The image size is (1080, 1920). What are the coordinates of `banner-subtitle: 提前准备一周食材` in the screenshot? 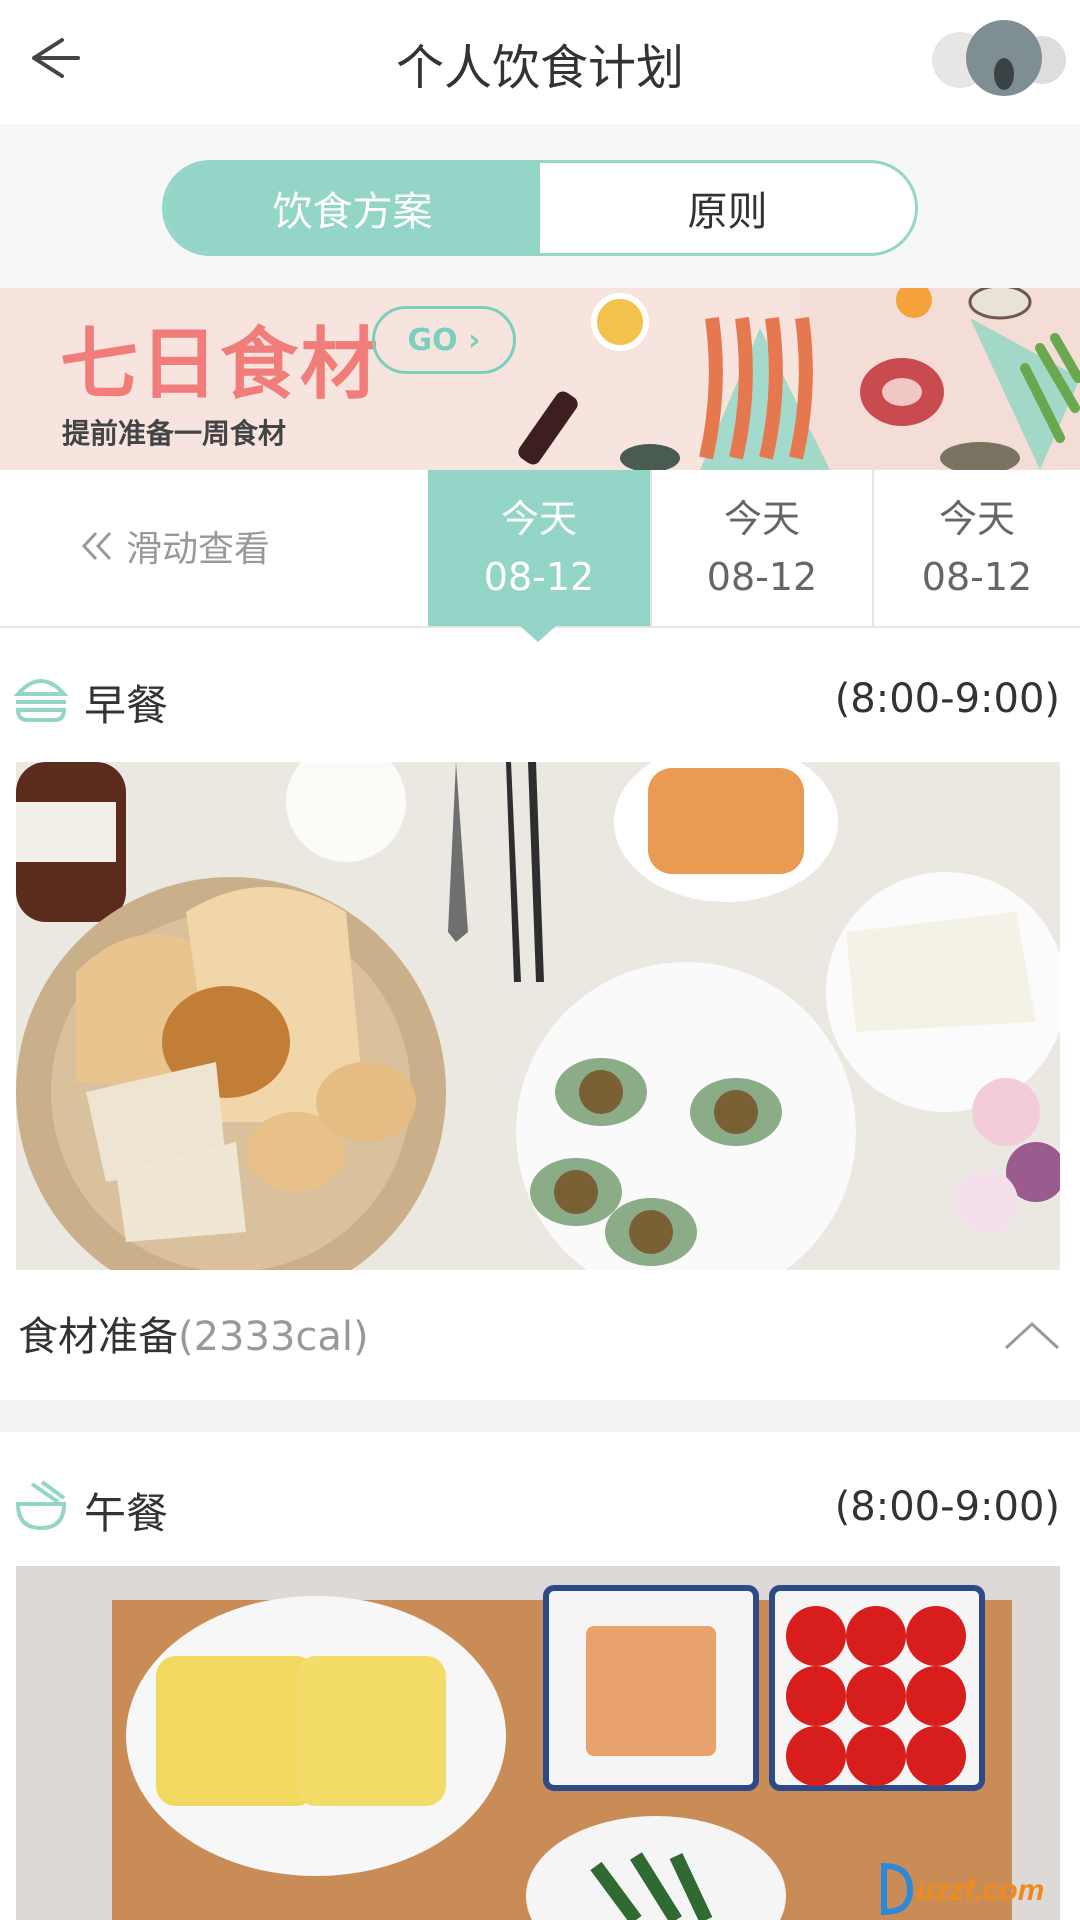 It's located at (174, 433).